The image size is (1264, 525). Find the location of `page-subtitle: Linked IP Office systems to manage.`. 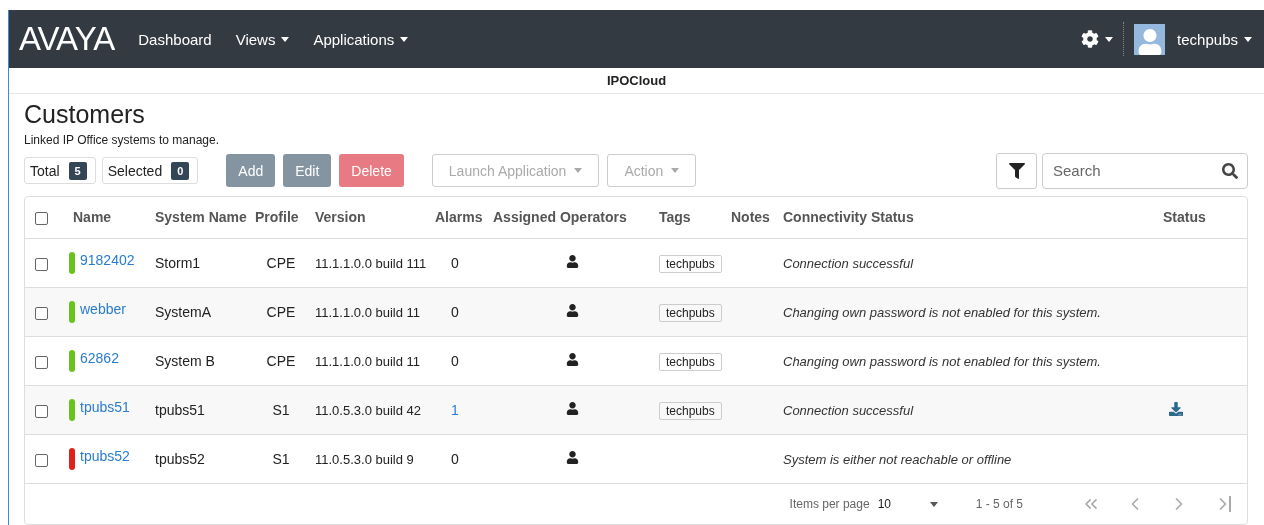

page-subtitle: Linked IP Office systems to manage. is located at coordinates (122, 139).